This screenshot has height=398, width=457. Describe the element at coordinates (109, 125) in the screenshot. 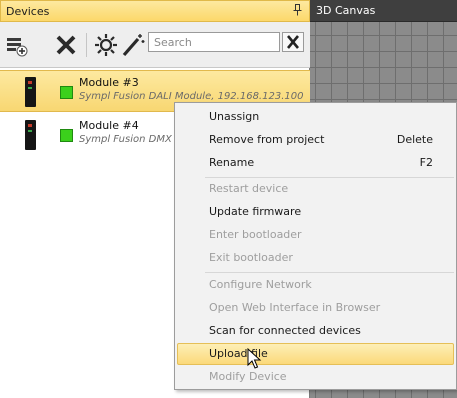

I see `device-name: Module #4` at that location.